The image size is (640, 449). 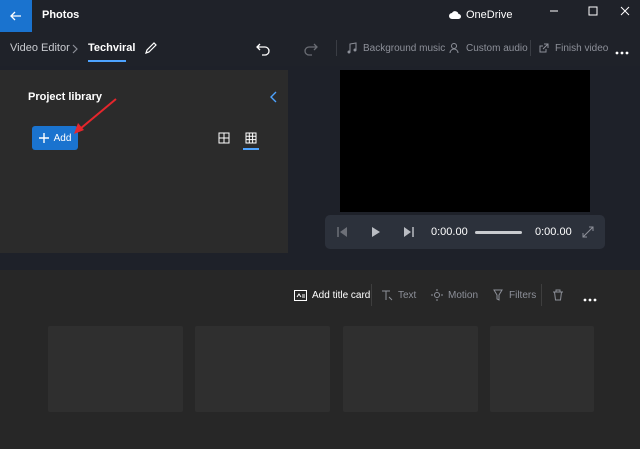 I want to click on breadcrumb-video-editor: Video Editor, so click(x=40, y=48).